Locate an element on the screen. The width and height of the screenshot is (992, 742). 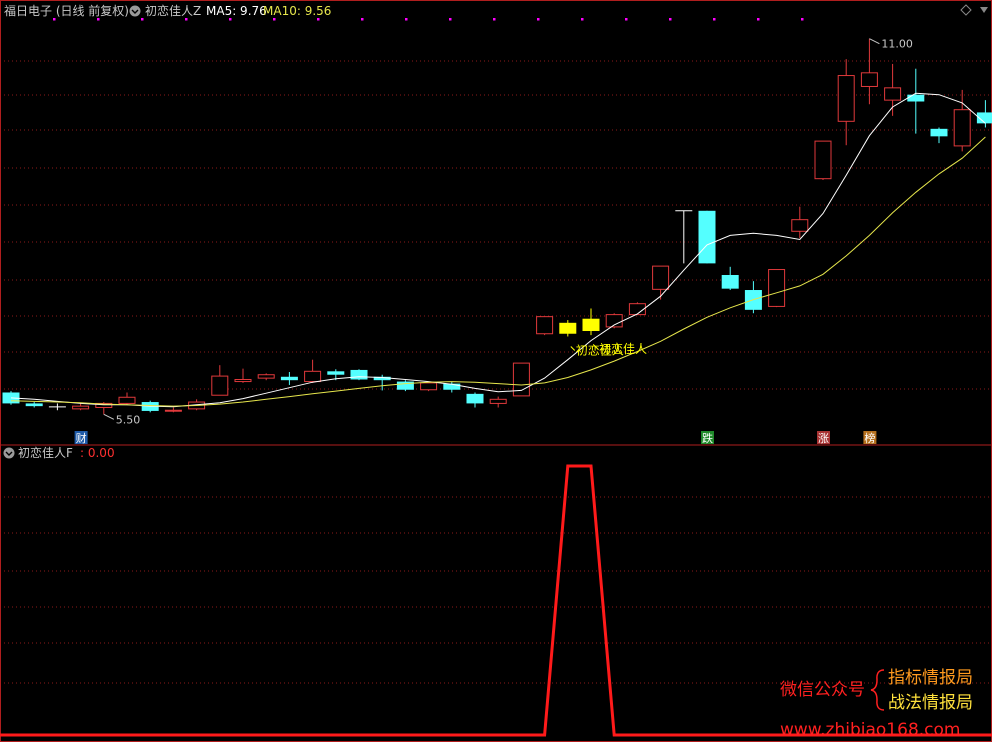
indicator-menu-icon is located at coordinates (135, 11).